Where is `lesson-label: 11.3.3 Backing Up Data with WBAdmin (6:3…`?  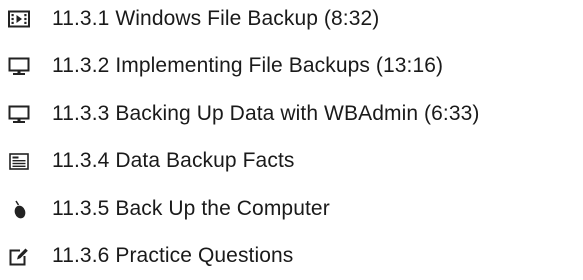
lesson-label: 11.3.3 Backing Up Data with WBAdmin (6:3… is located at coordinates (266, 113).